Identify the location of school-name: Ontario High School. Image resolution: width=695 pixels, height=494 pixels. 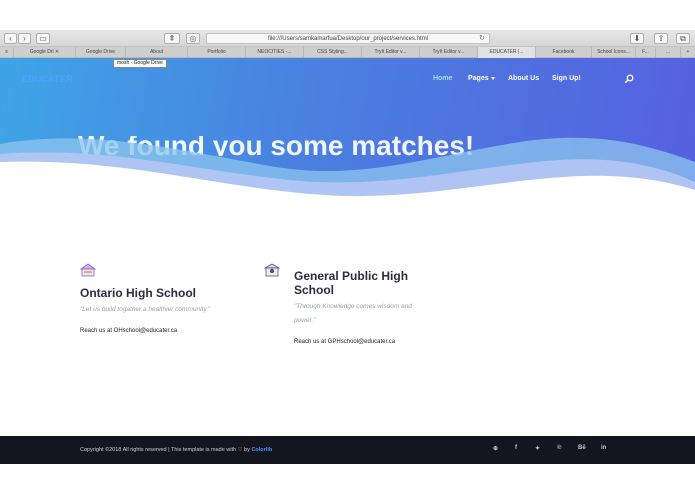
(138, 293).